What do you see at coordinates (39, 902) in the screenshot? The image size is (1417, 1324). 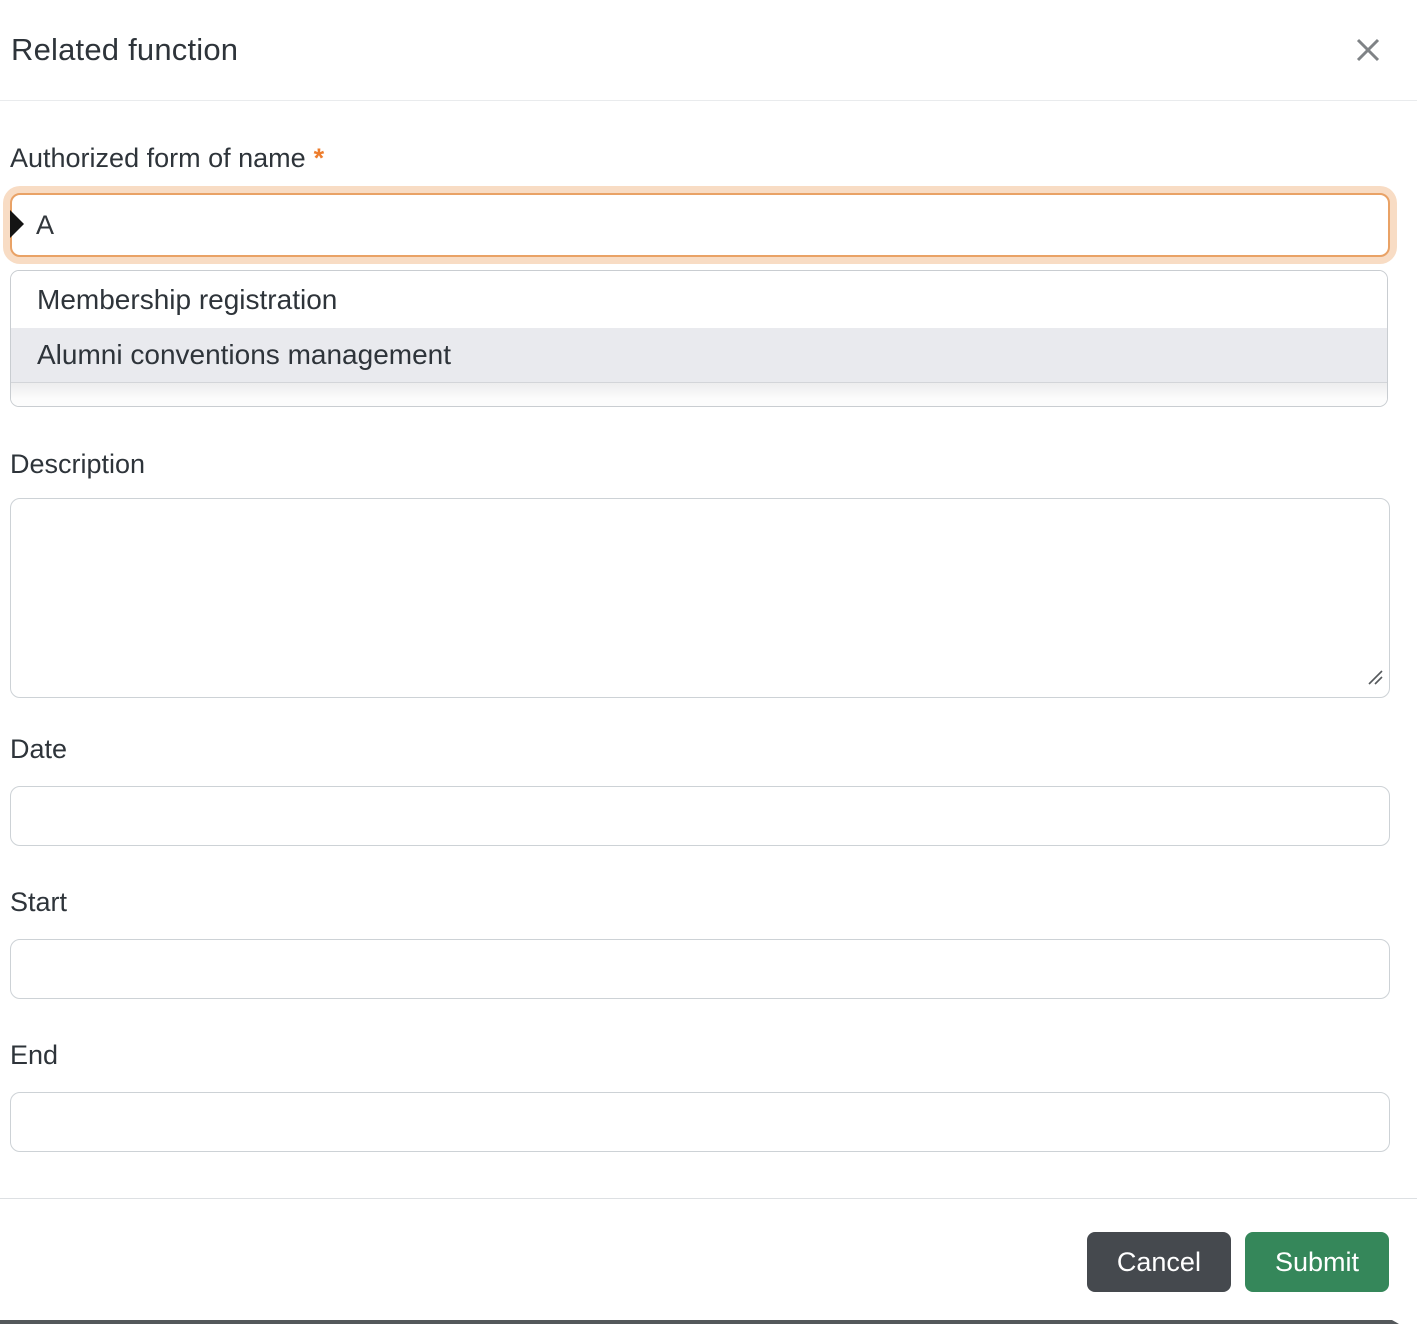 I see `start-label: Start` at bounding box center [39, 902].